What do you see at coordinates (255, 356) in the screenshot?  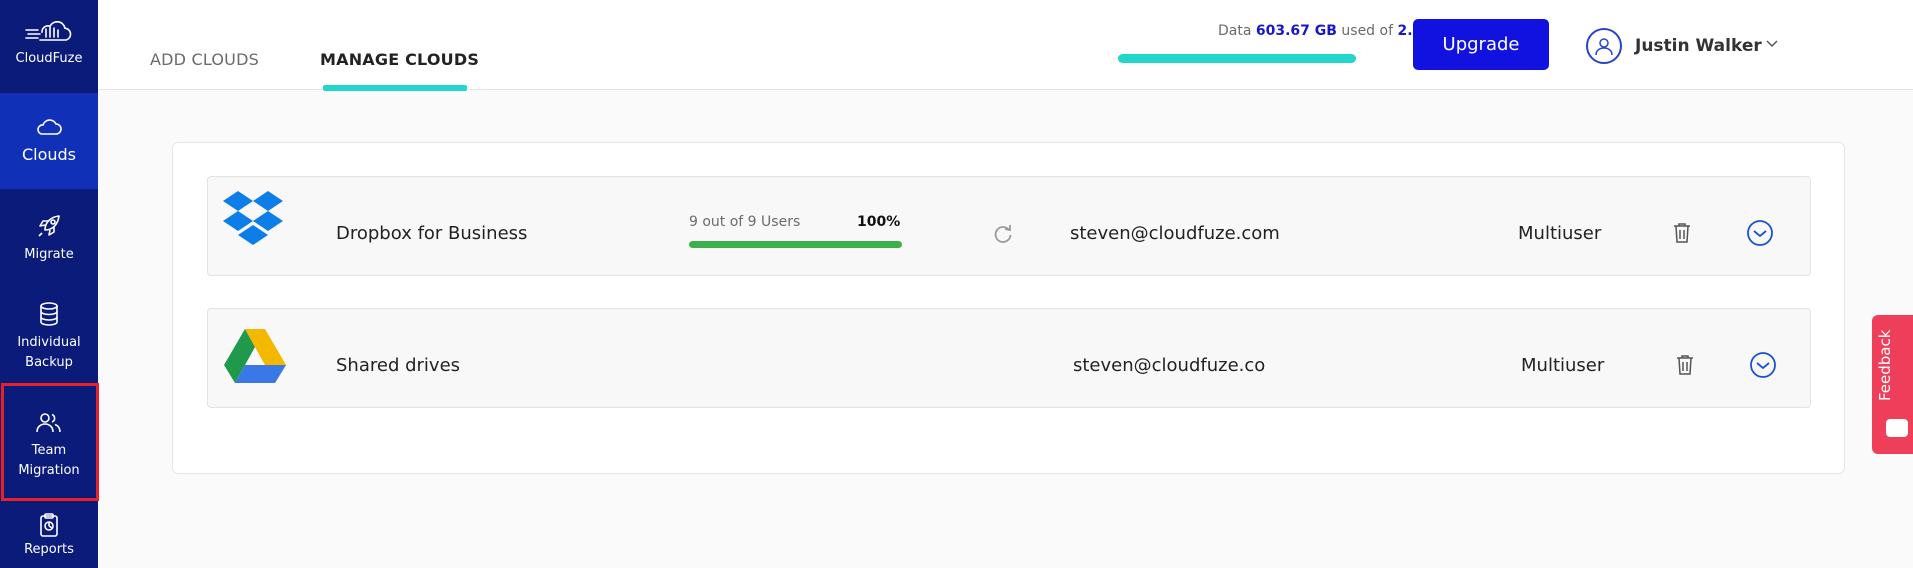 I see `google-drive-logo-icon` at bounding box center [255, 356].